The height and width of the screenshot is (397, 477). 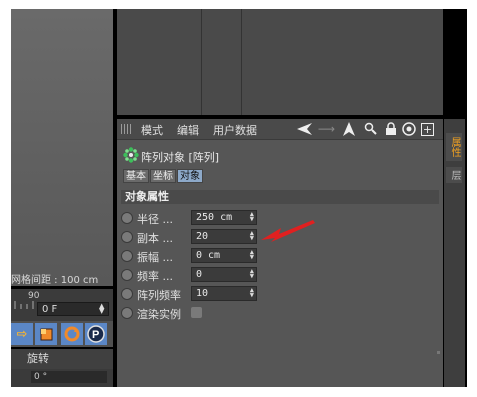 I want to click on side-tab-layers: 层, so click(x=454, y=175).